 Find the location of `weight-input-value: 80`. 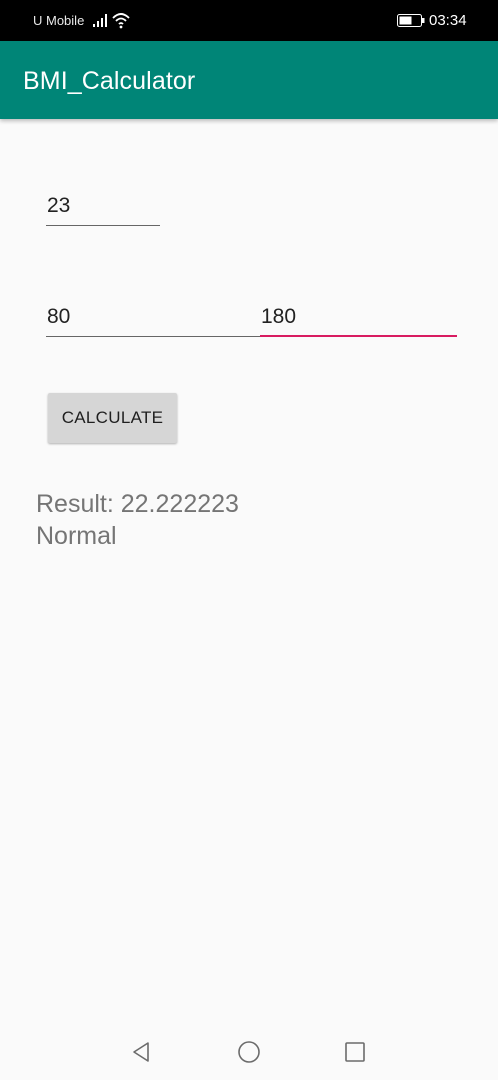

weight-input-value: 80 is located at coordinates (59, 316).